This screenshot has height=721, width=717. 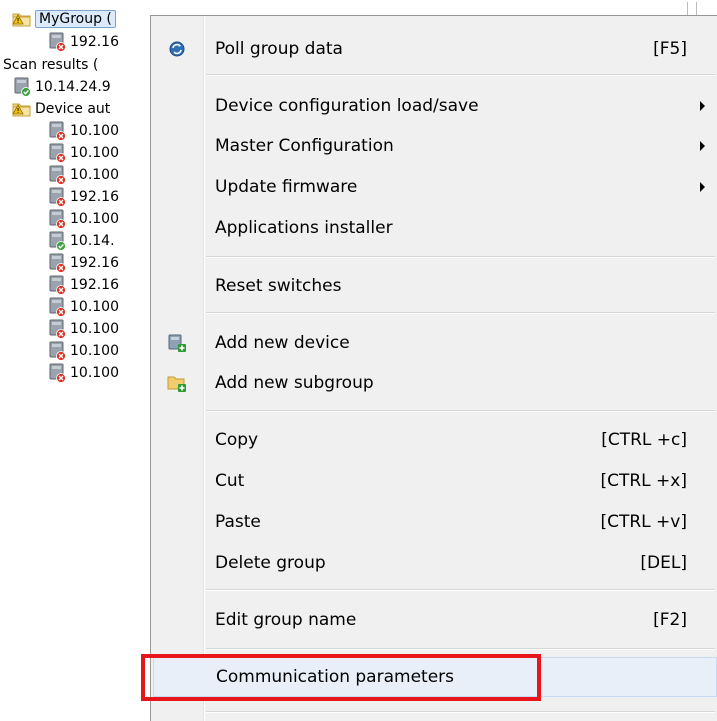 I want to click on tree-item: Scan results (, so click(x=49, y=65).